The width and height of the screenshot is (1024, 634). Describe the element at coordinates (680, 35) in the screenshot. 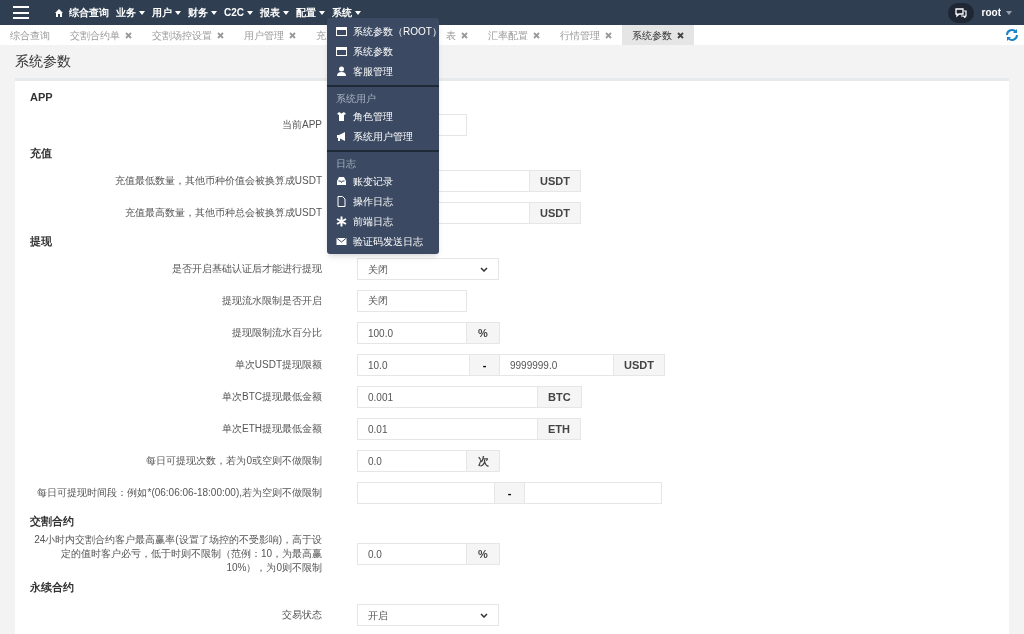

I see `close-icon` at that location.